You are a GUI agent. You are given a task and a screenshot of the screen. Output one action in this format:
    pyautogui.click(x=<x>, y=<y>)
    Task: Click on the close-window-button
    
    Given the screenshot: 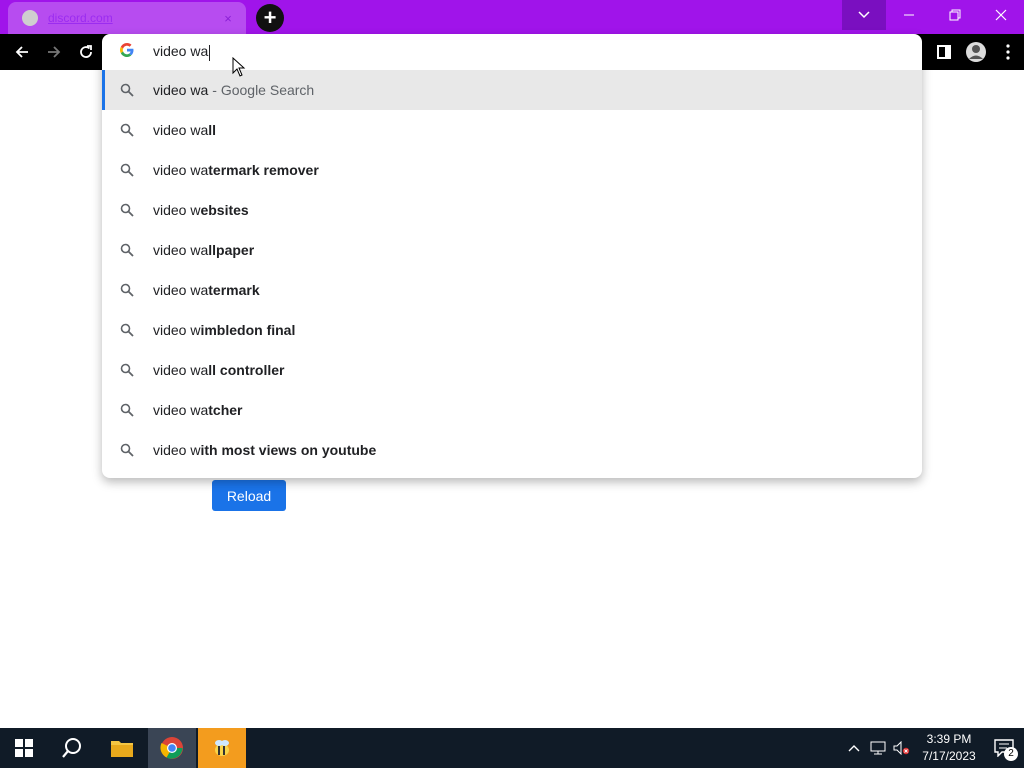 What is the action you would take?
    pyautogui.click(x=1001, y=15)
    